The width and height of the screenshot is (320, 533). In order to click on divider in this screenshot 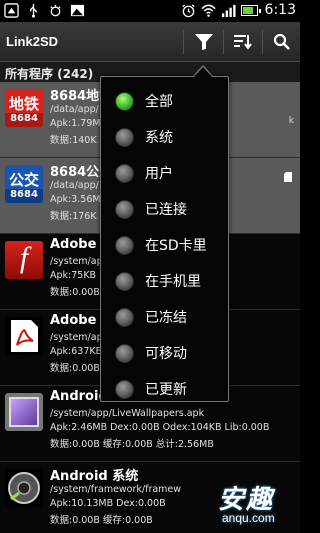, I will do `click(183, 42)`.